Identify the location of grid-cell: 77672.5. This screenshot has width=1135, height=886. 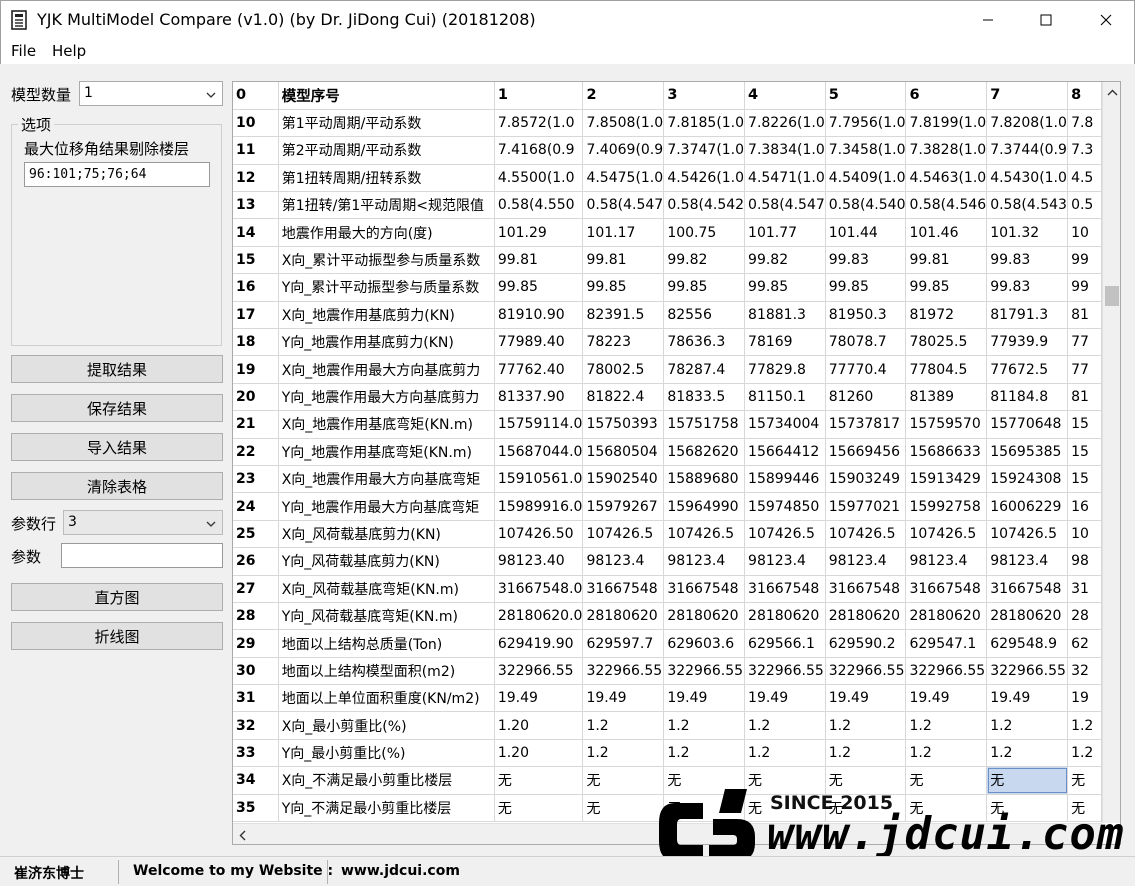
(1027, 369).